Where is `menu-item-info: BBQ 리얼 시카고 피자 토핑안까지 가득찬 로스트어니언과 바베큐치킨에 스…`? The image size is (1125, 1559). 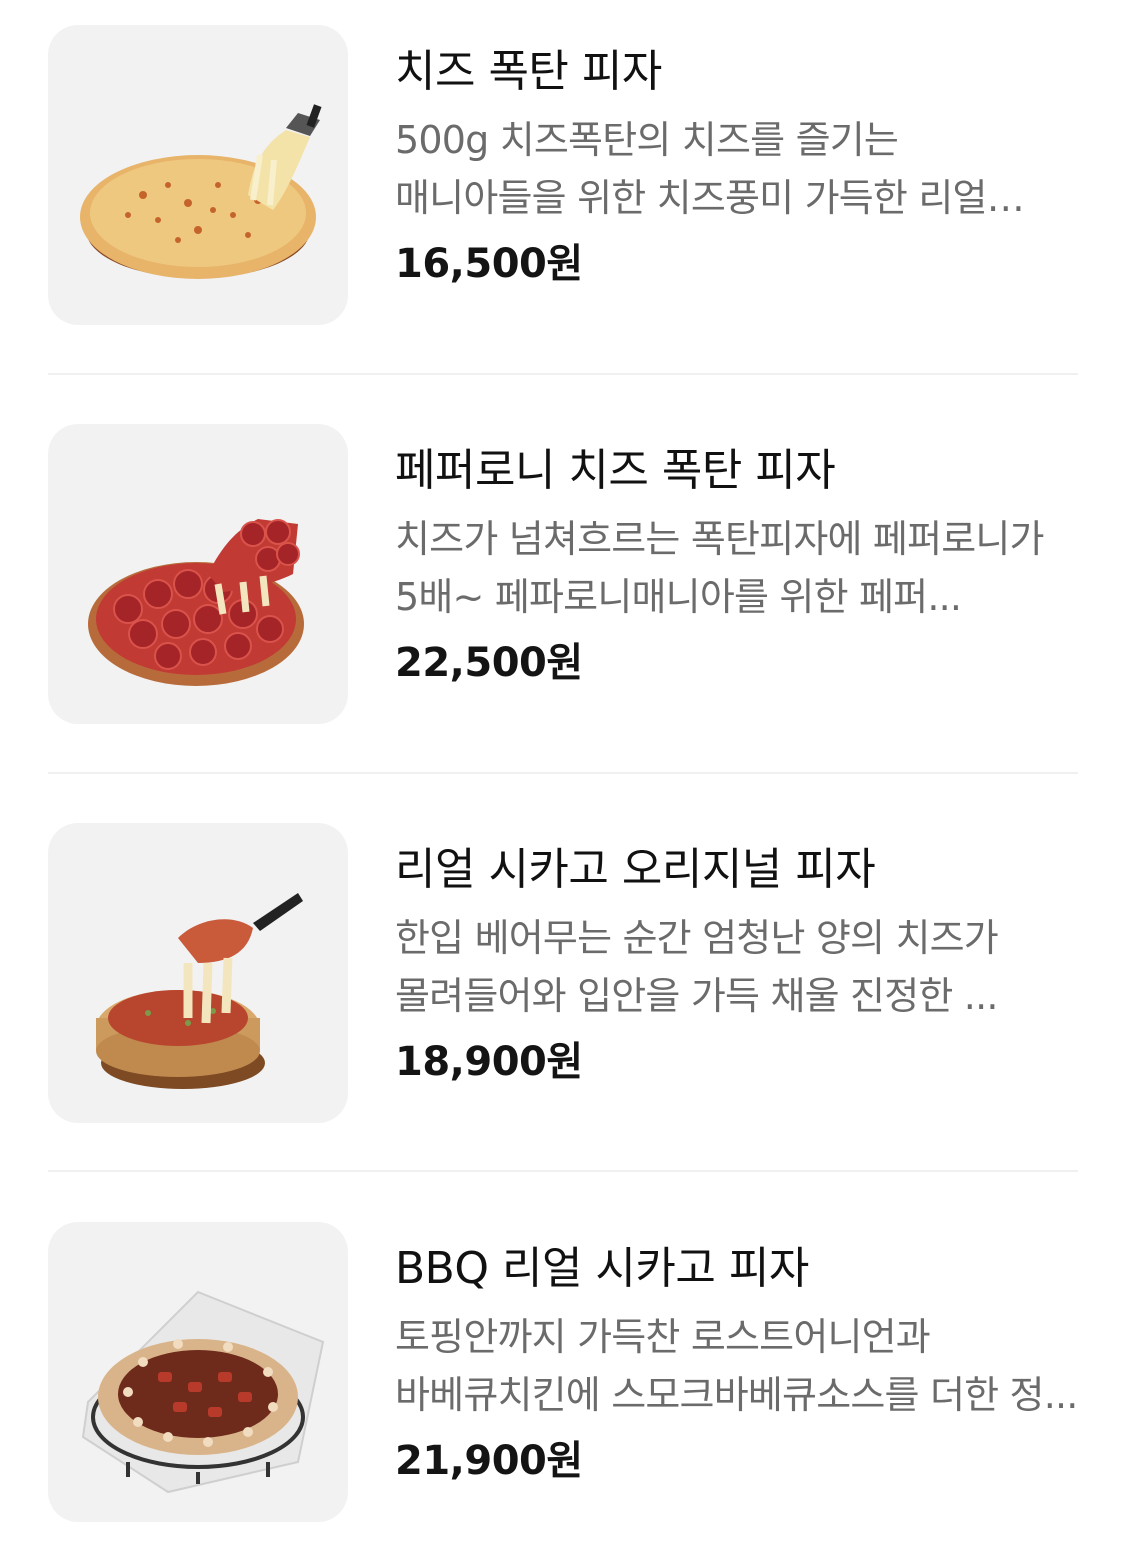 menu-item-info: BBQ 리얼 시카고 피자 토핑안까지 가득찬 로스트어니언과 바베큐치킨에 스… is located at coordinates (736, 1354).